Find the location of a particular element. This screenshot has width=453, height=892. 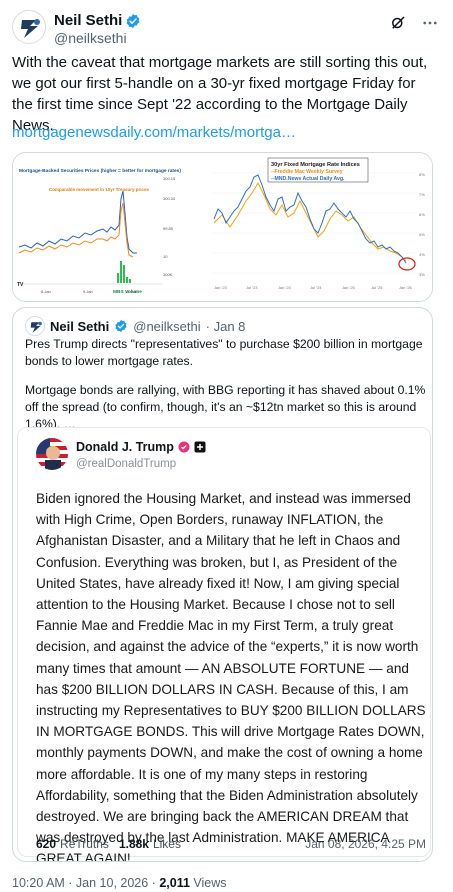

chart1-xtick: 9.Jan is located at coordinates (88, 291).